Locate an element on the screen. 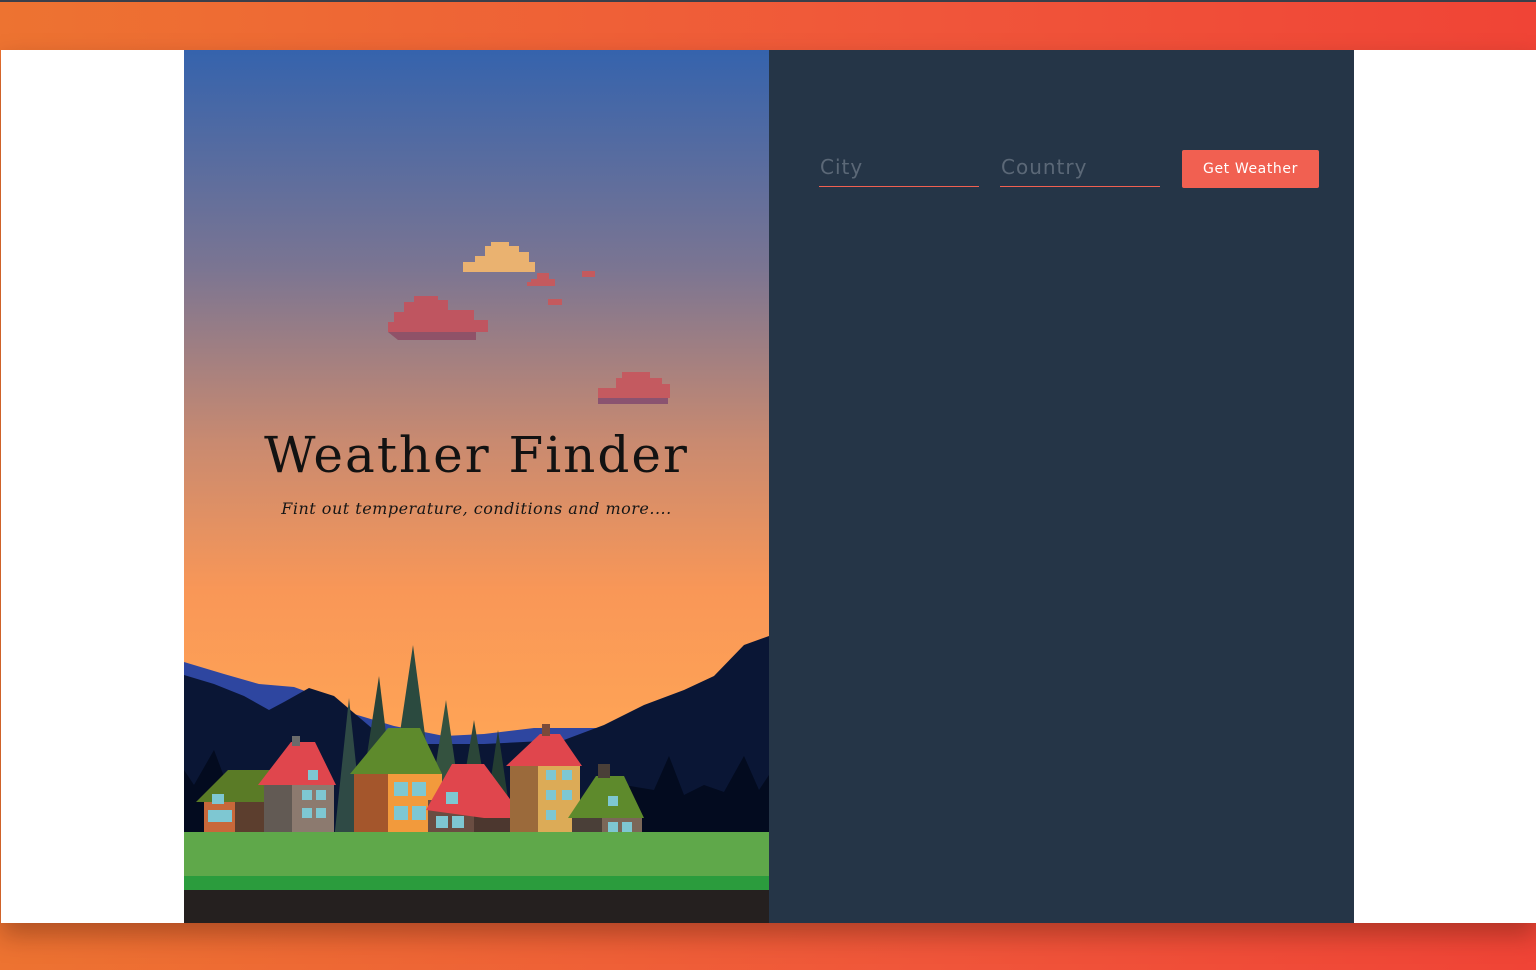  weather-form: Get Weather is located at coordinates (1069, 170).